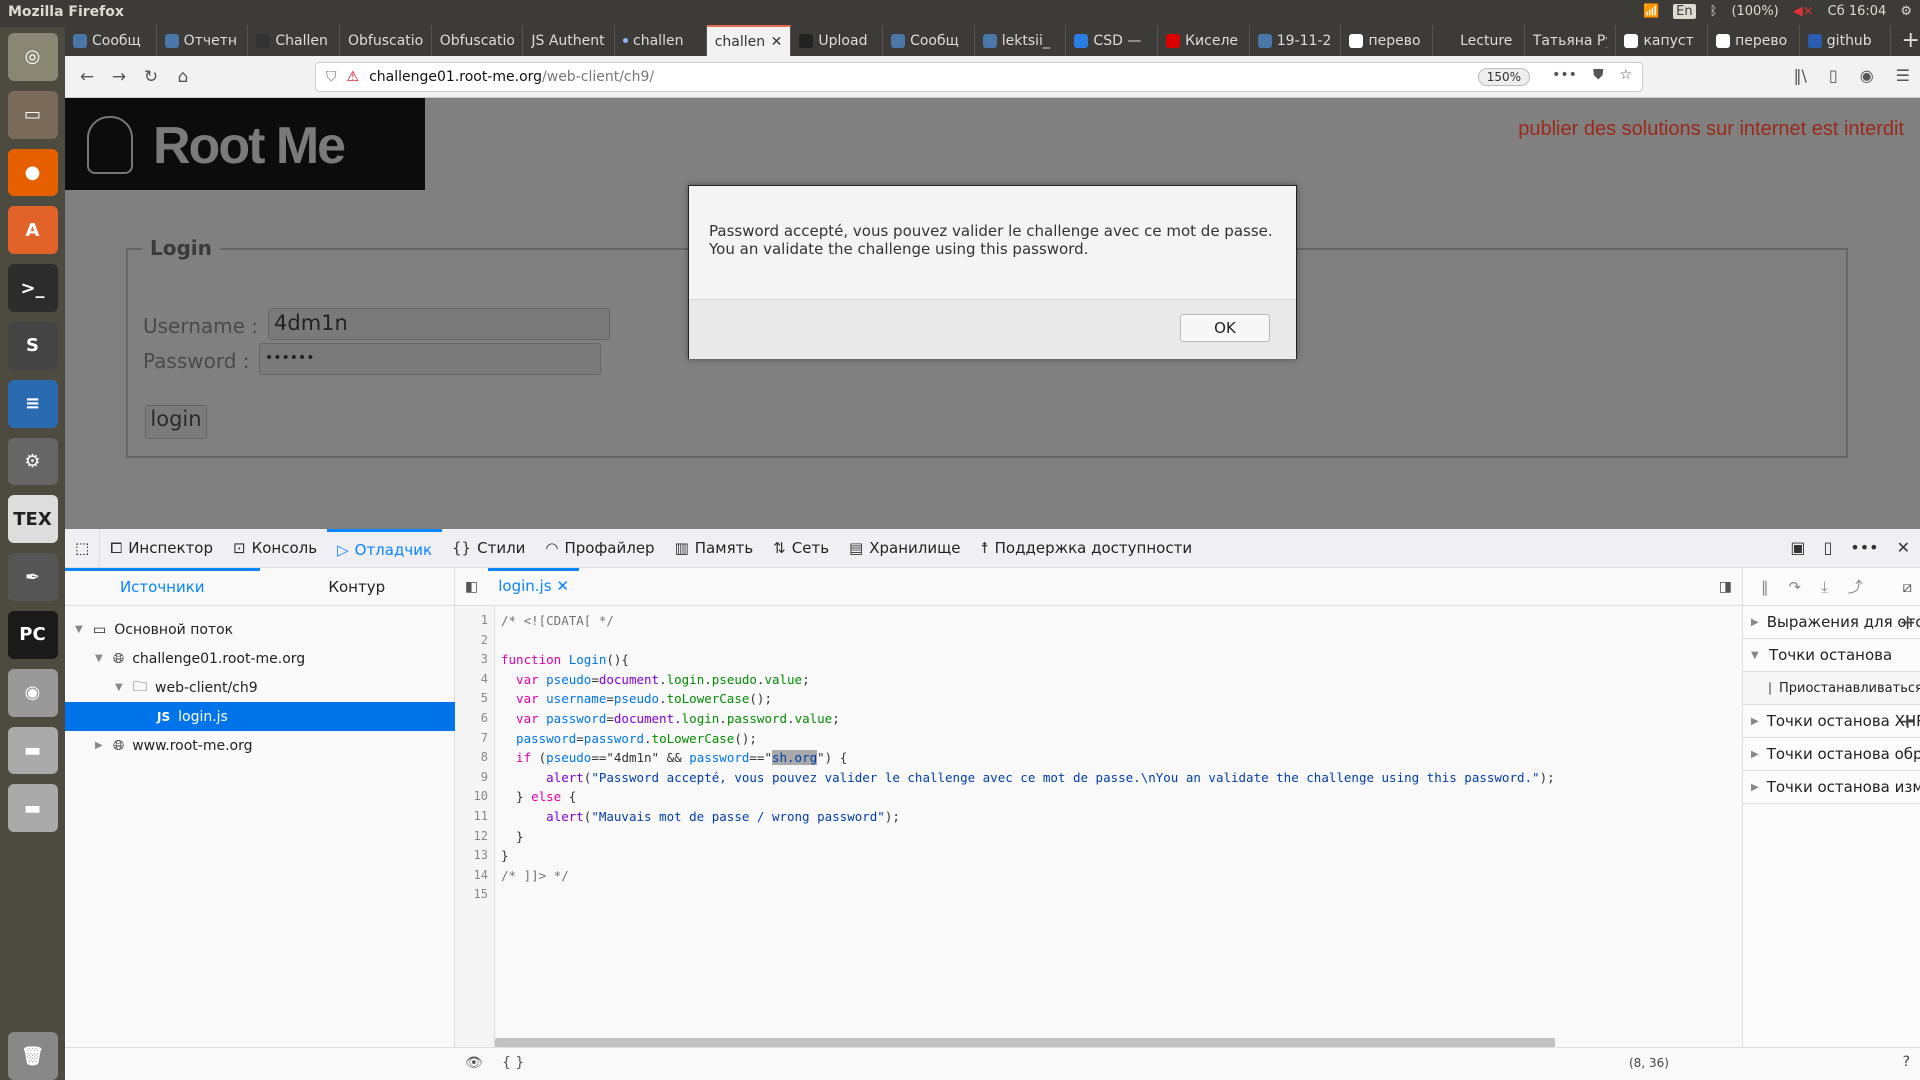 The height and width of the screenshot is (1080, 1920). What do you see at coordinates (32, 172) in the screenshot?
I see `firefox-icon: ●` at bounding box center [32, 172].